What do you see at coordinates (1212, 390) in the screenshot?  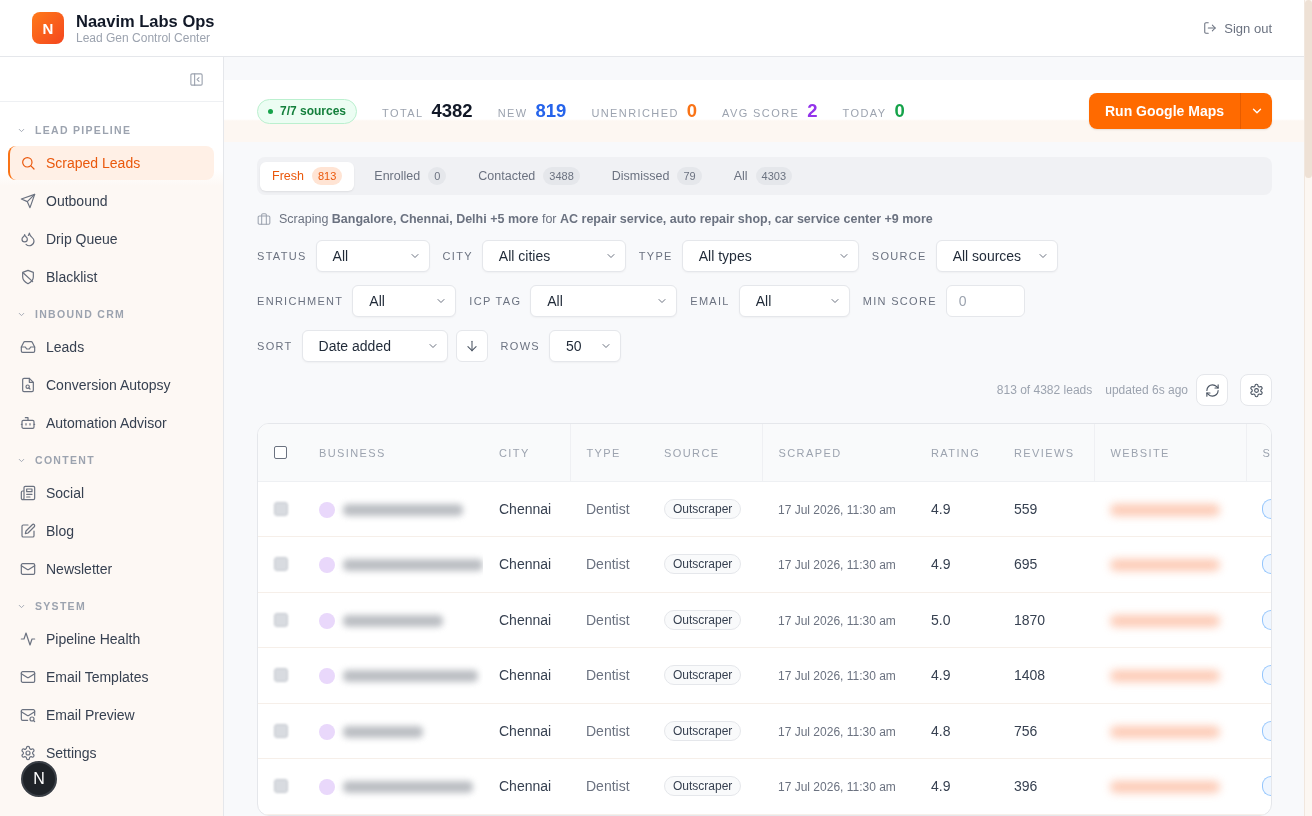 I see `refresh-button` at bounding box center [1212, 390].